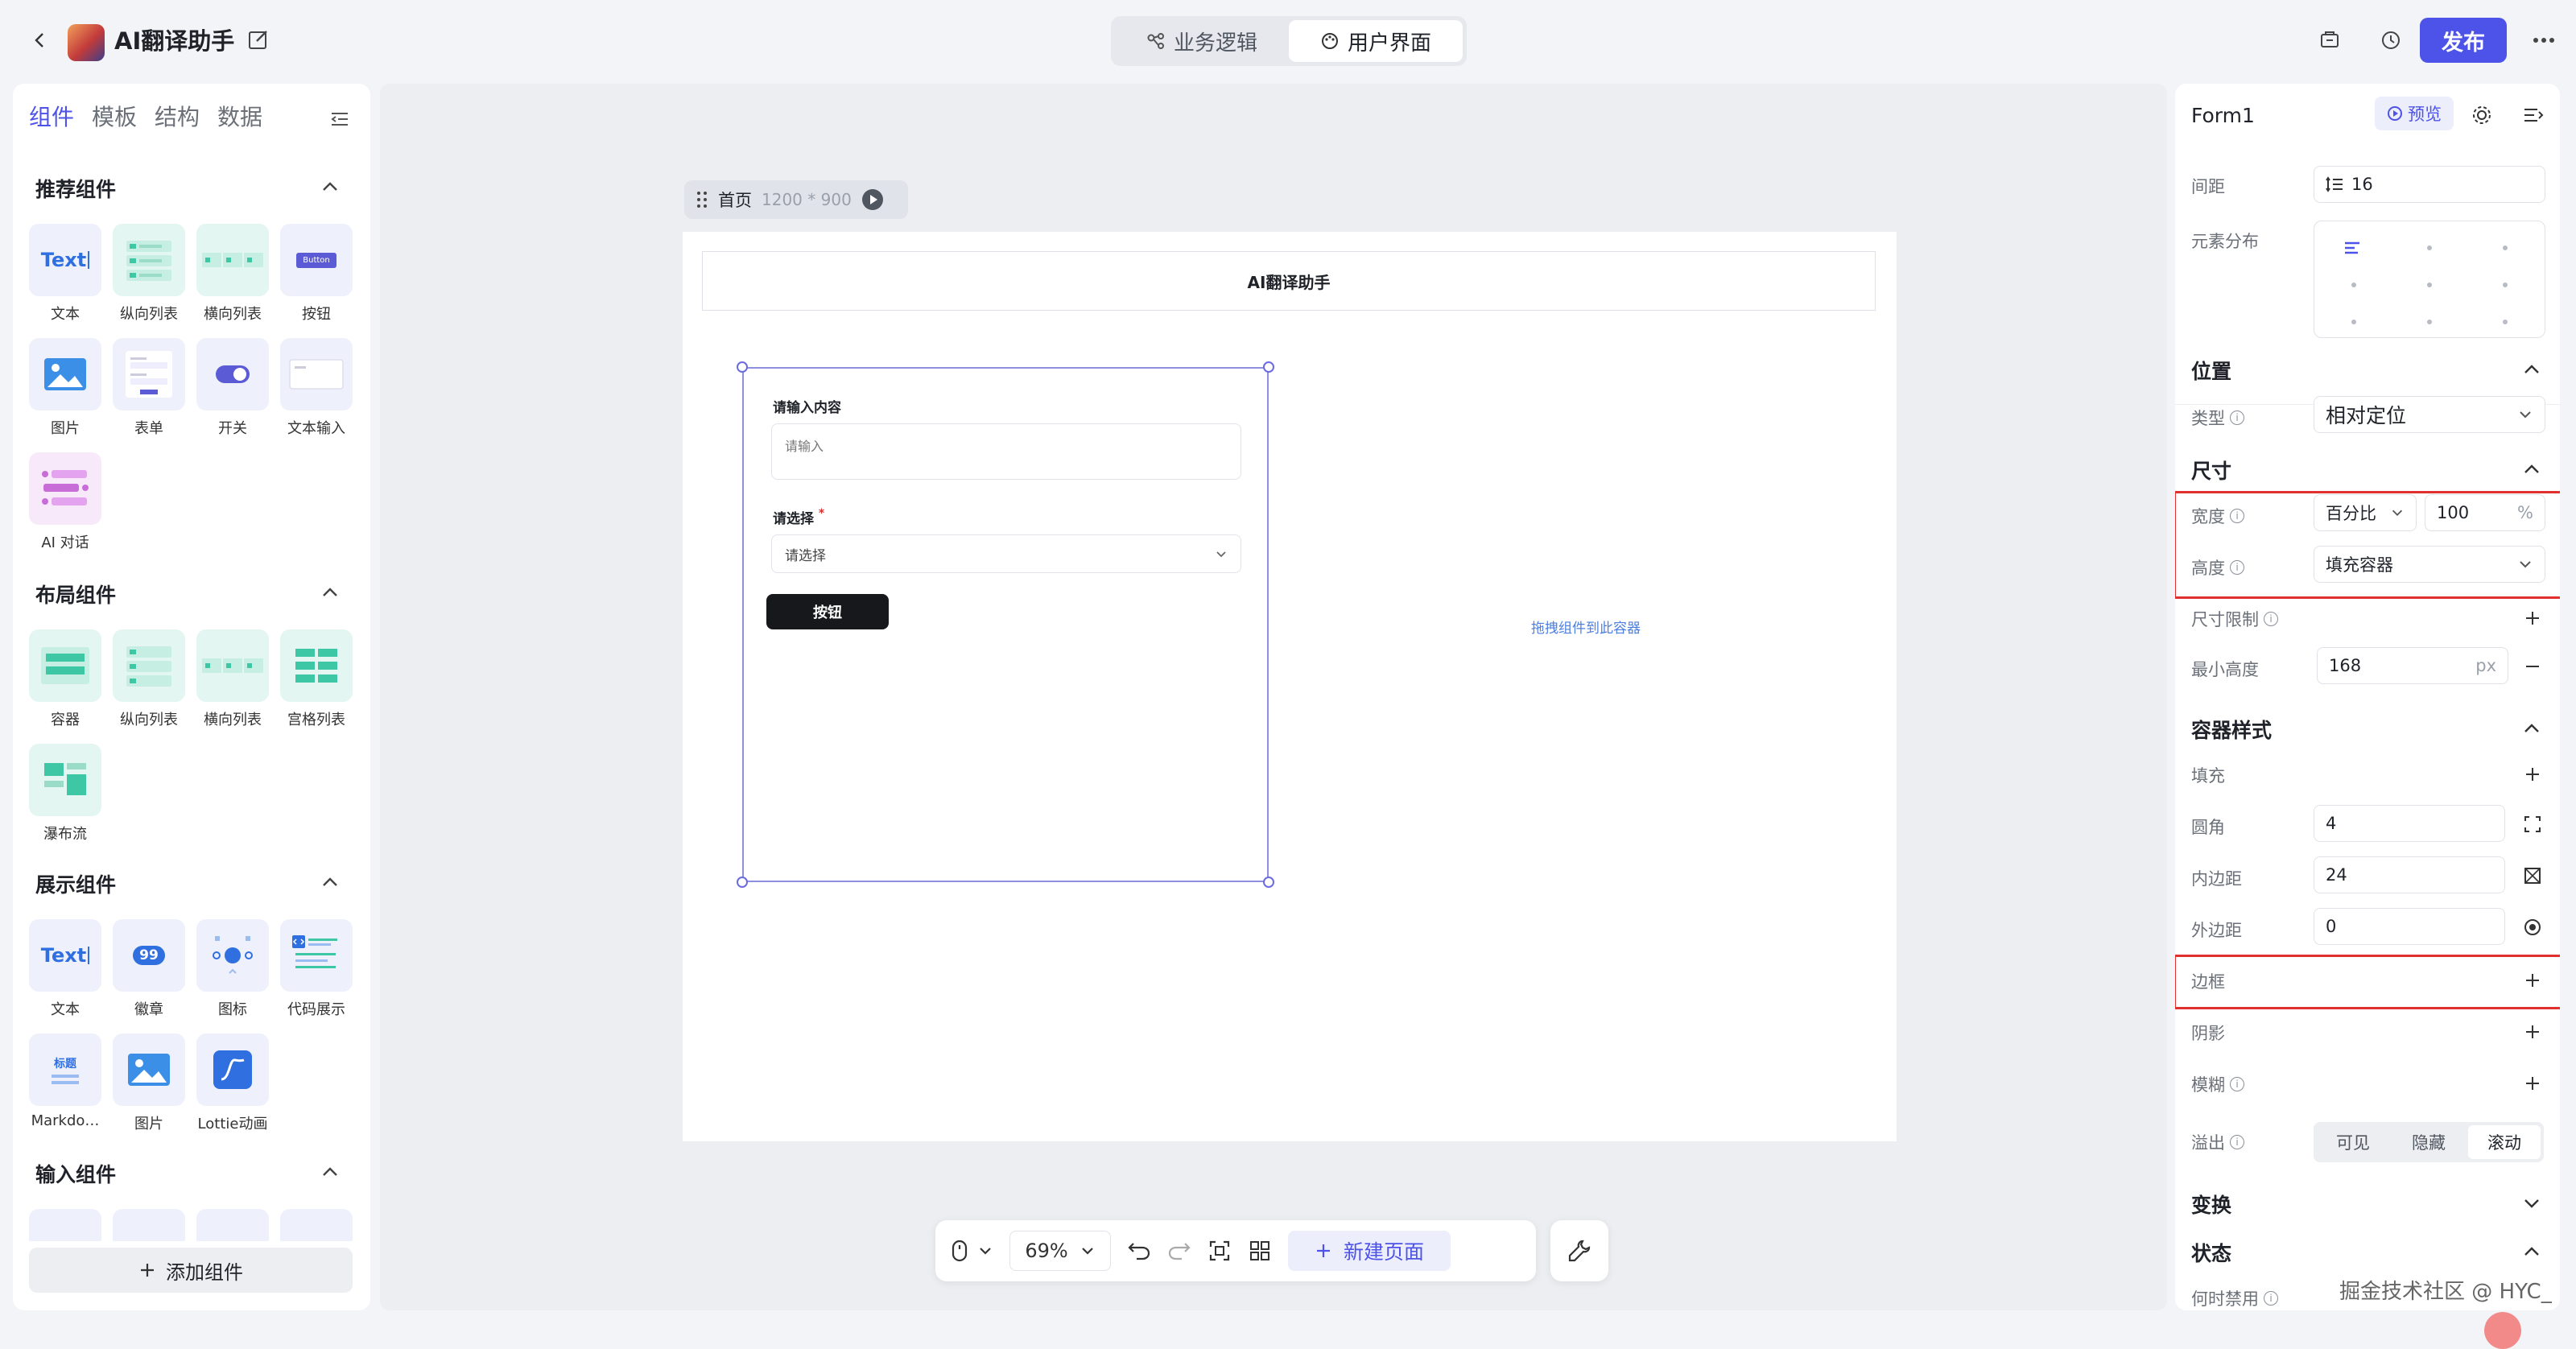 The width and height of the screenshot is (2576, 1349). Describe the element at coordinates (1579, 1250) in the screenshot. I see `tools-button` at that location.